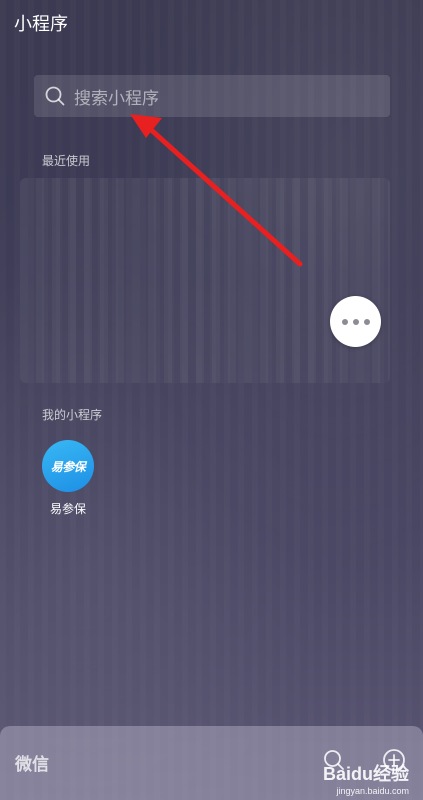 The image size is (423, 800). I want to click on app-icon-text: 易参保, so click(68, 466).